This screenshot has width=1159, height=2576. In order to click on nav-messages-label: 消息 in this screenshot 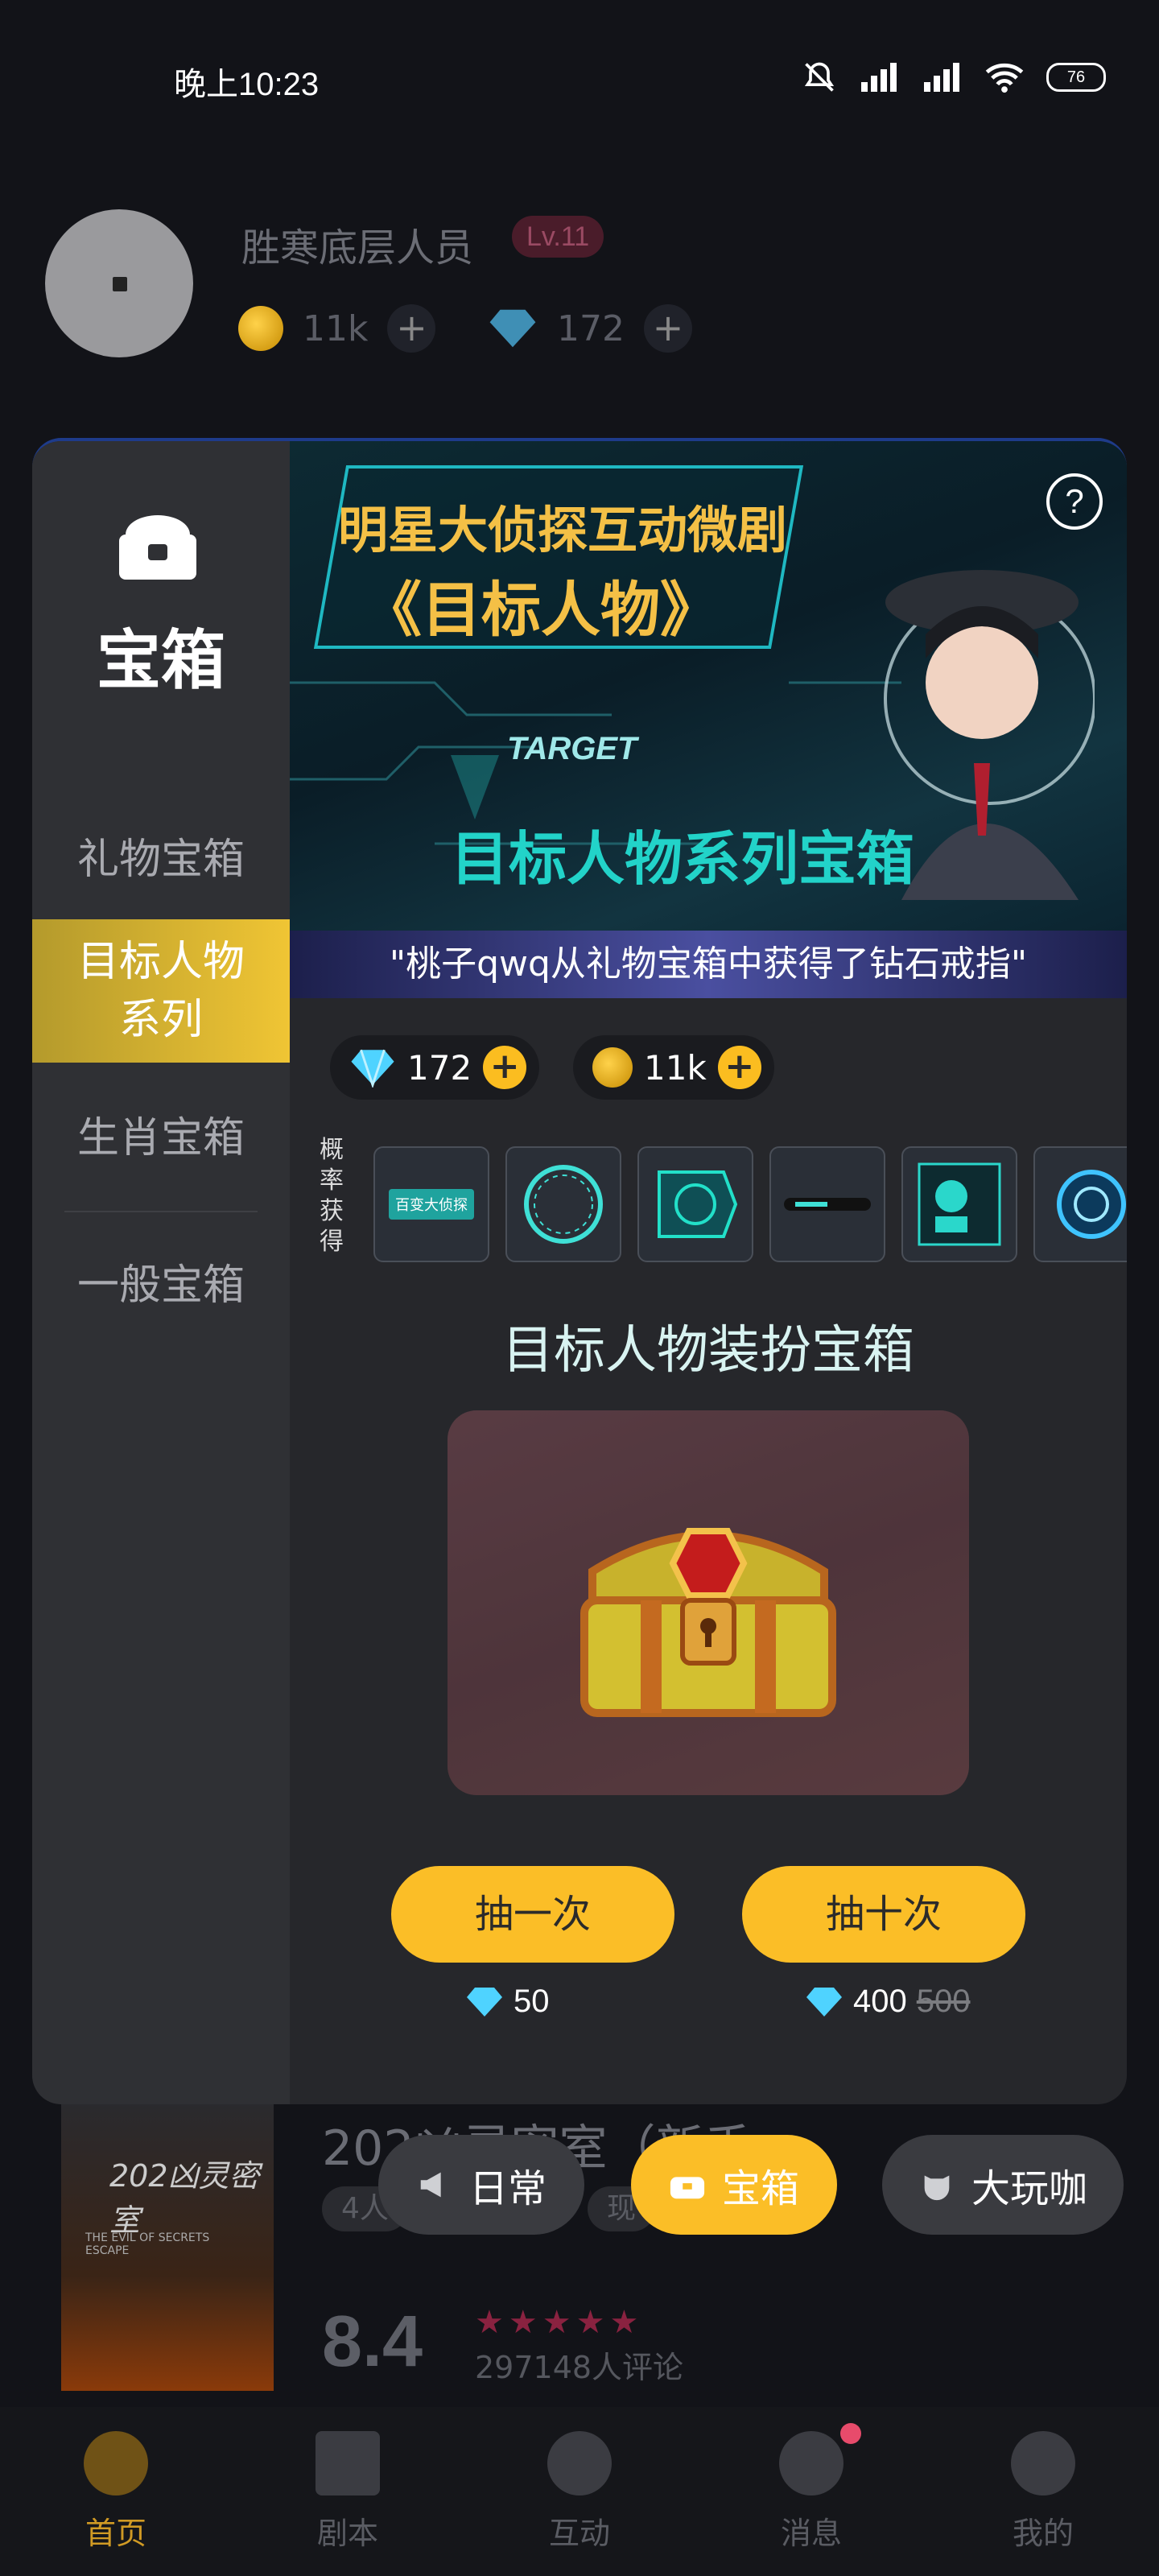, I will do `click(811, 2533)`.